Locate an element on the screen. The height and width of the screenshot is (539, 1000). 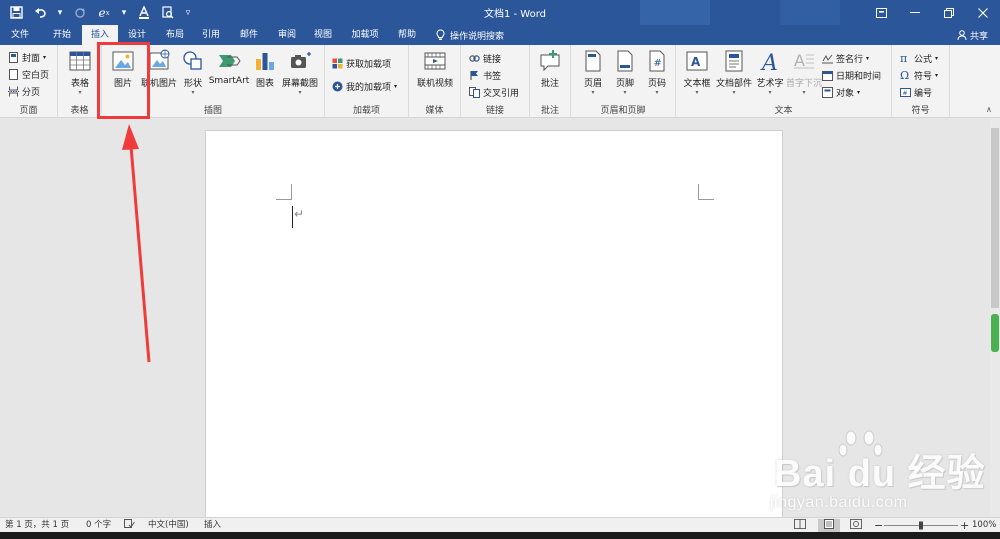
zoom-slider-track is located at coordinates (921, 525).